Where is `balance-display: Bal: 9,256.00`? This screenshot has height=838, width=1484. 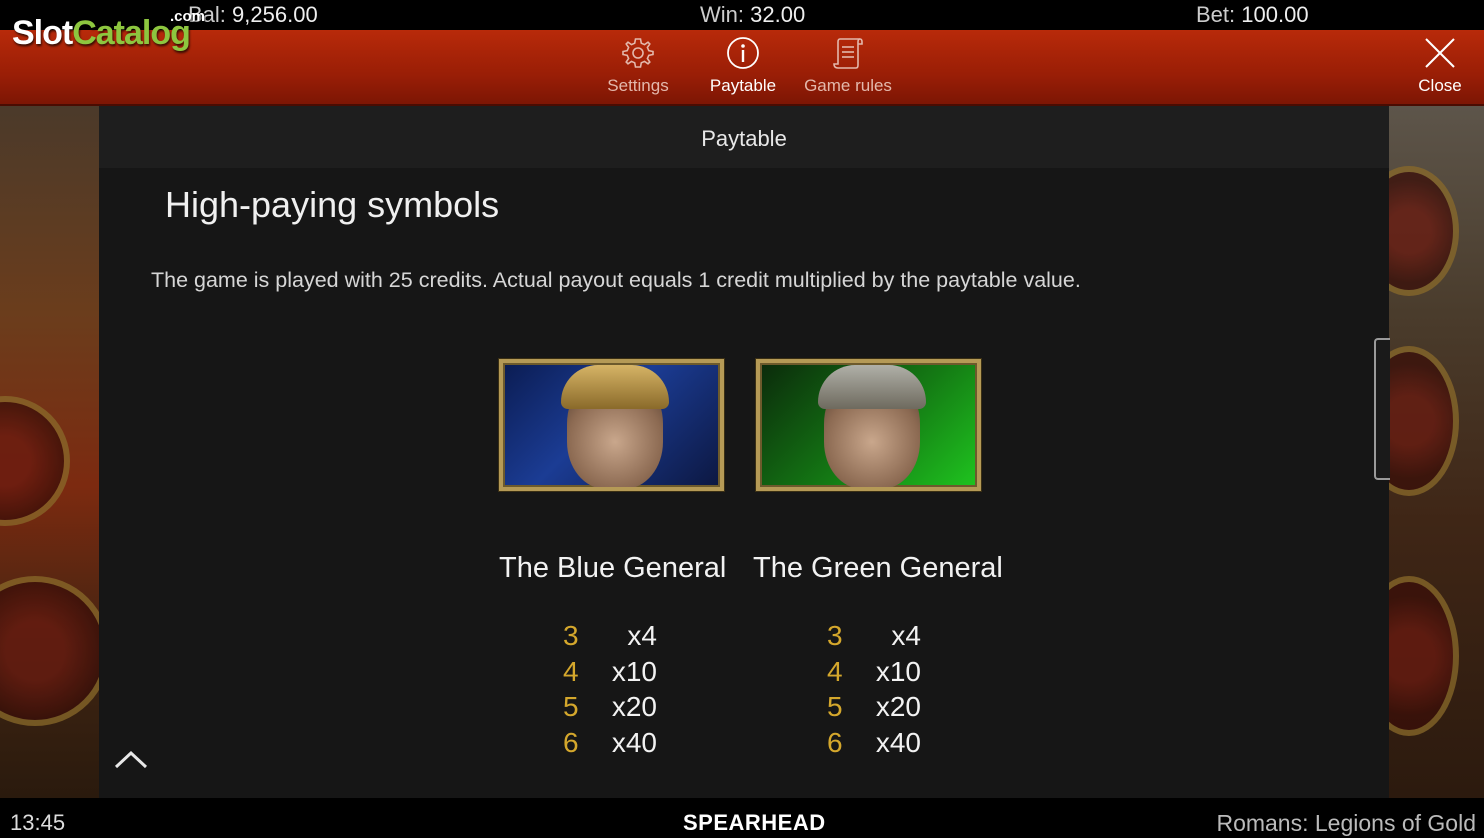
balance-display: Bal: 9,256.00 is located at coordinates (253, 15).